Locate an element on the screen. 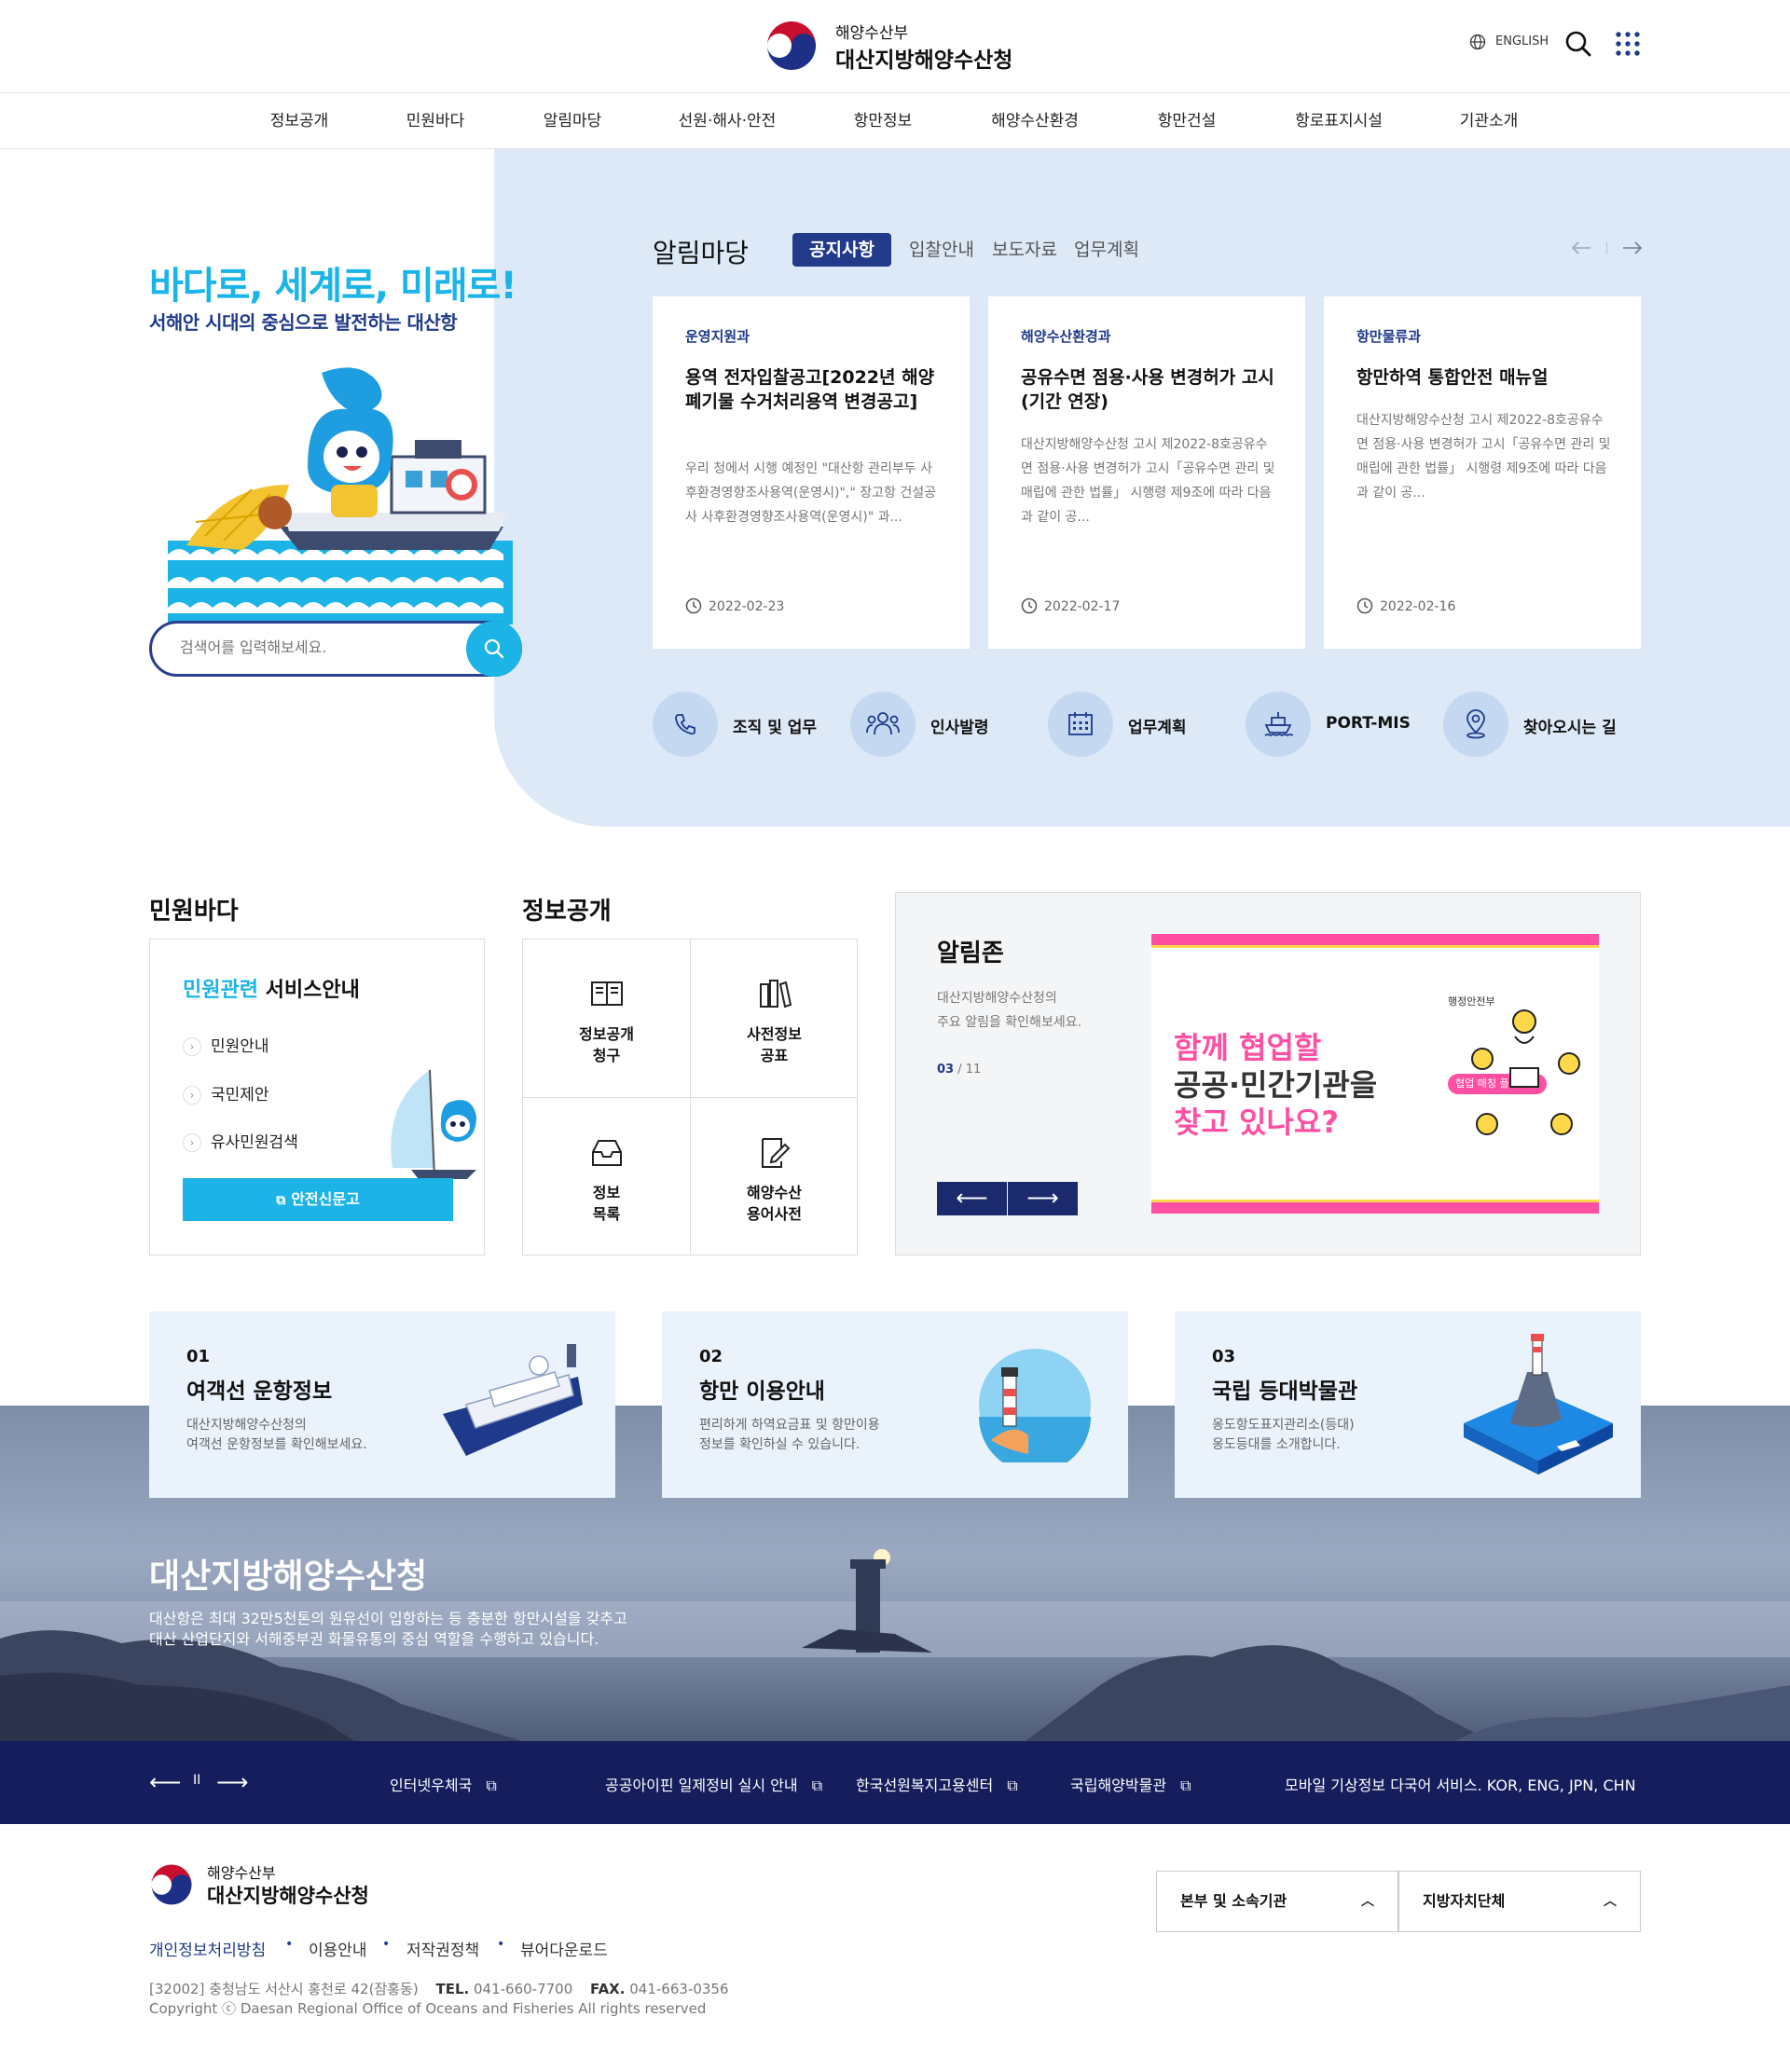  related-link-ipin: 공공아이핀 일제정비 실시 안내 ⧉ is located at coordinates (713, 1784).